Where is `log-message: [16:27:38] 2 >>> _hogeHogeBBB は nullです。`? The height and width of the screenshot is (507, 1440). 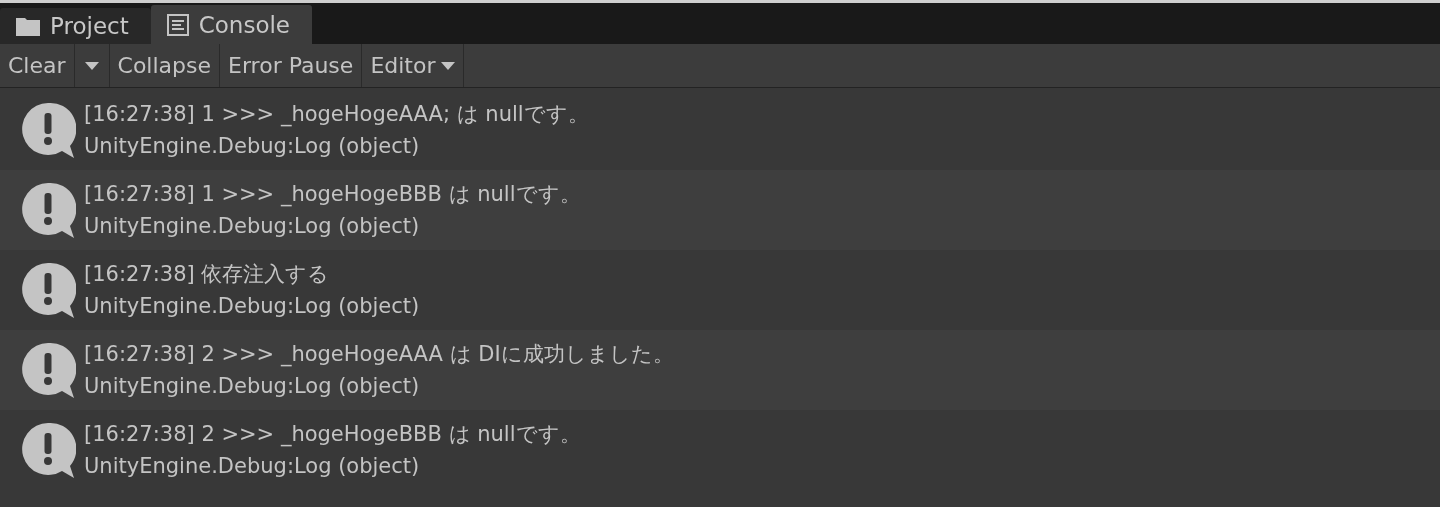 log-message: [16:27:38] 2 >>> _hogeHogeBBB は nullです。 is located at coordinates (332, 435).